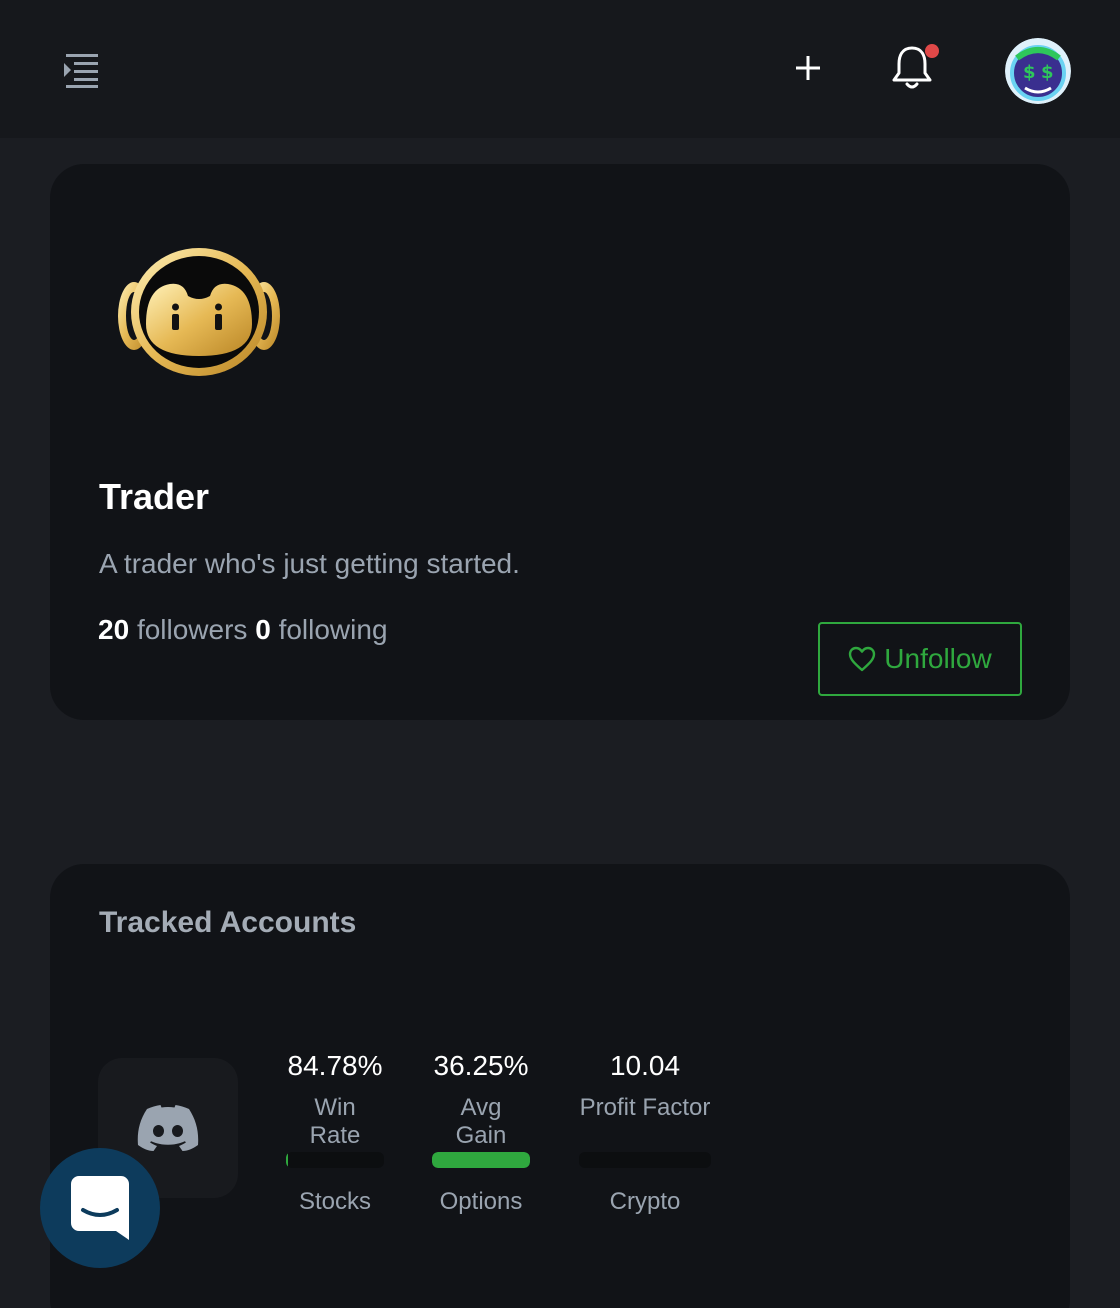 This screenshot has height=1308, width=1120. What do you see at coordinates (560, 69) in the screenshot?
I see `top-bar: $ $` at bounding box center [560, 69].